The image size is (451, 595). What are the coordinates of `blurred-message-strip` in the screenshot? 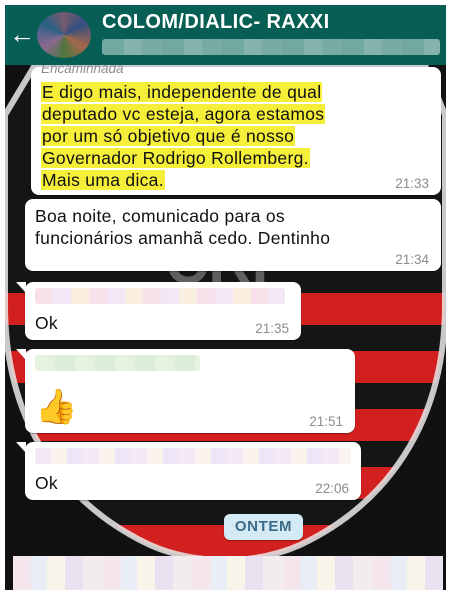 It's located at (228, 573).